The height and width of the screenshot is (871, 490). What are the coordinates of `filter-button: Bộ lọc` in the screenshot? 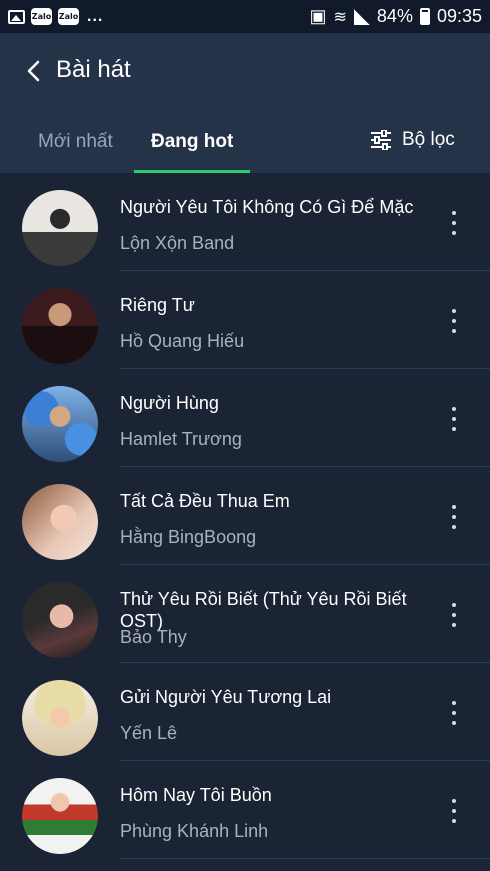 It's located at (412, 140).